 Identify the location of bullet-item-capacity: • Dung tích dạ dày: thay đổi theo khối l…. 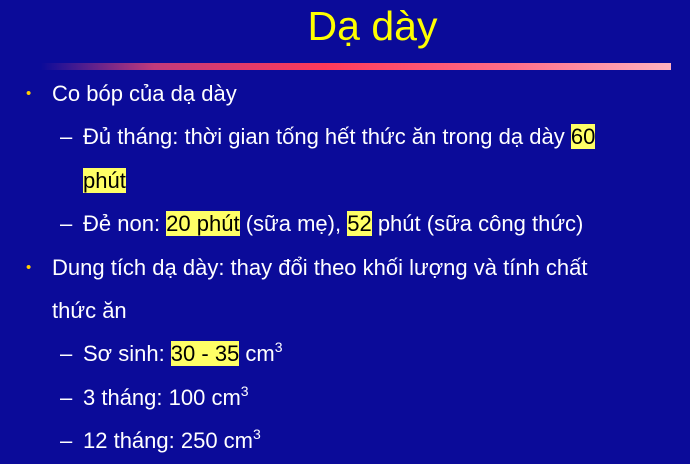
(345, 267).